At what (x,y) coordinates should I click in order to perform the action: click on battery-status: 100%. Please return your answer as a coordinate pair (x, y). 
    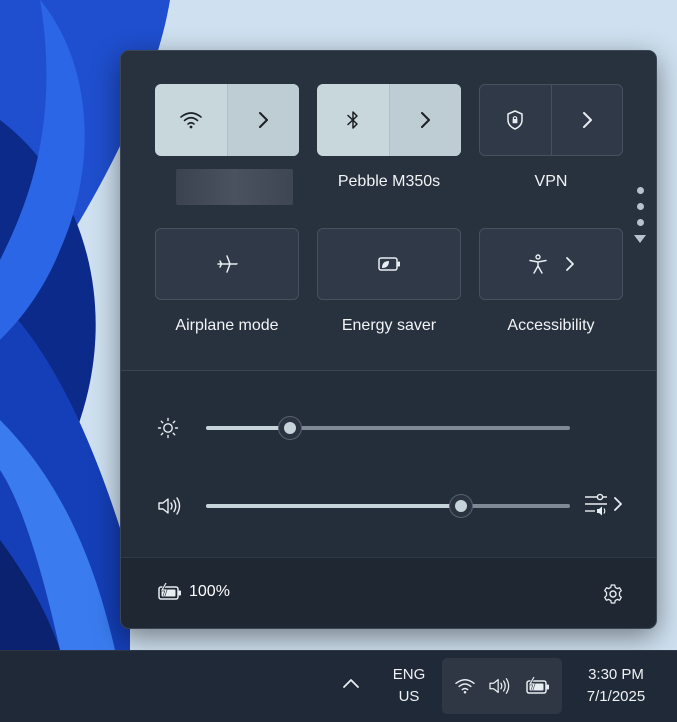
    Looking at the image, I should click on (193, 592).